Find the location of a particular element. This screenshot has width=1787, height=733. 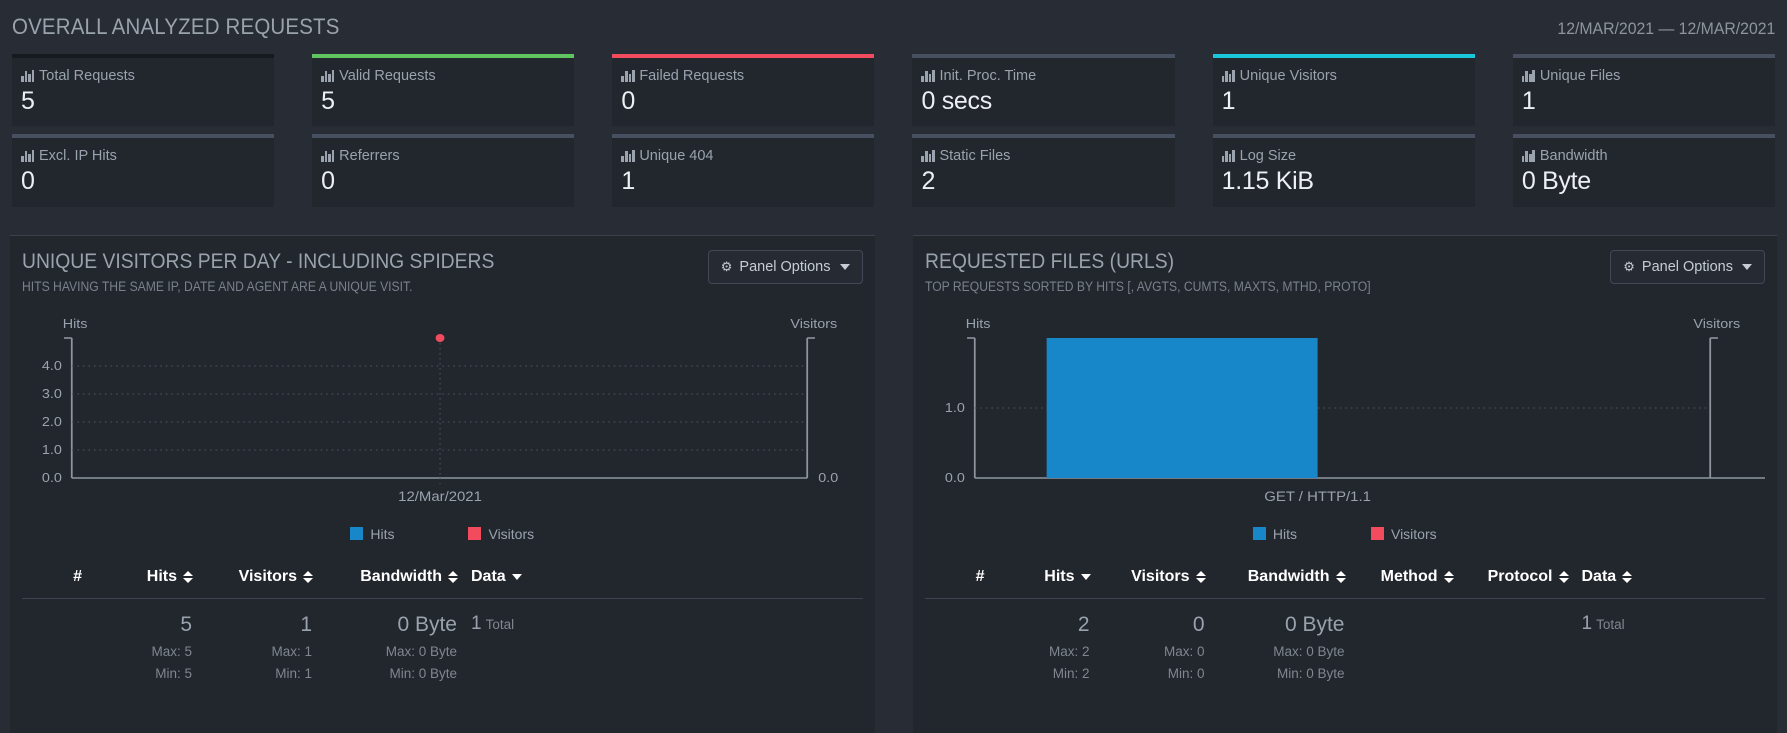

stat-card: Unique Files 1 is located at coordinates (1643, 90).